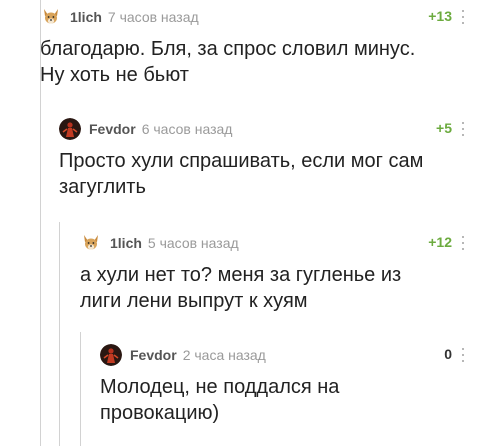 This screenshot has width=480, height=446. Describe the element at coordinates (448, 354) in the screenshot. I see `comment-rating: 0` at that location.